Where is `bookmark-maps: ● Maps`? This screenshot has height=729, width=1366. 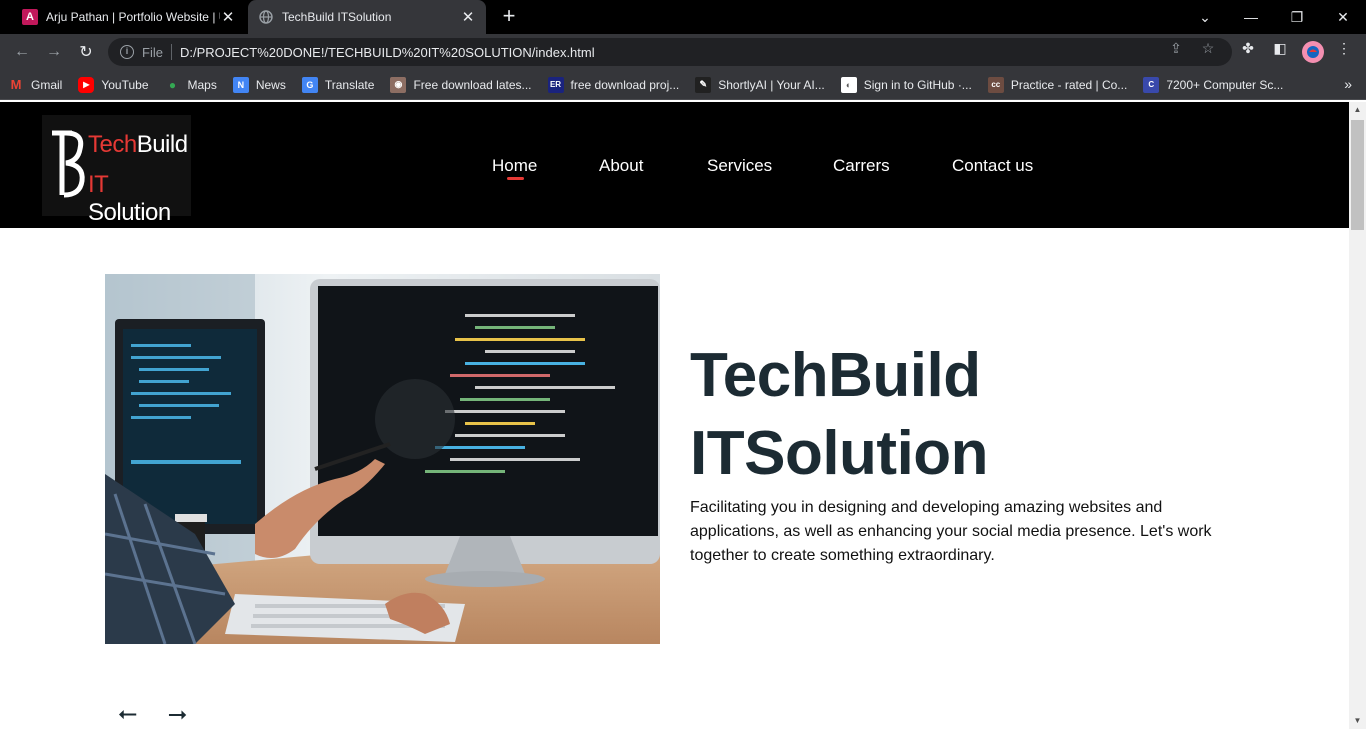 bookmark-maps: ● Maps is located at coordinates (191, 85).